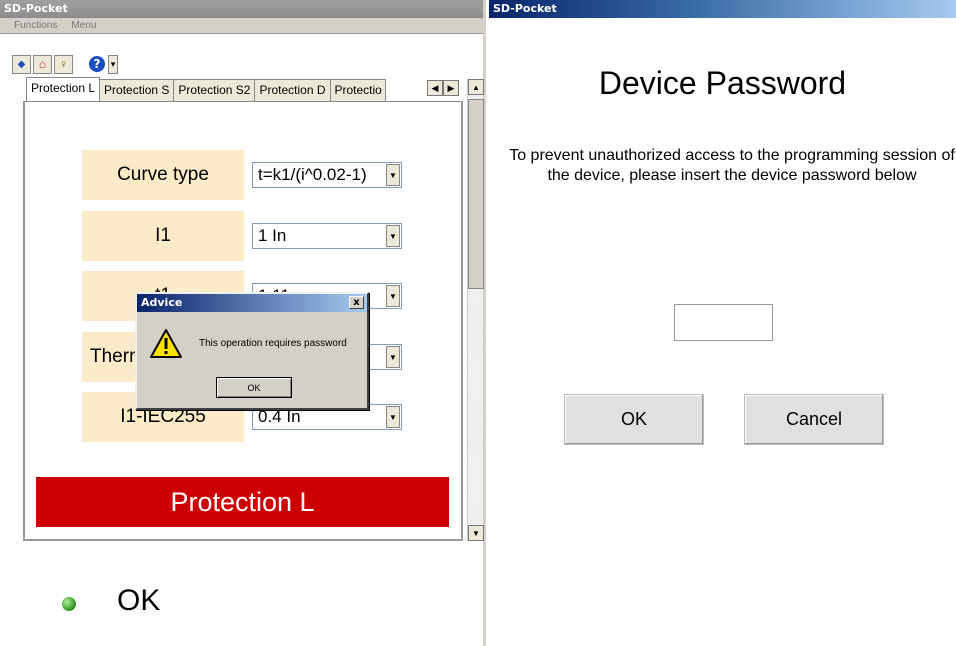 Image resolution: width=956 pixels, height=646 pixels. What do you see at coordinates (137, 90) in the screenshot?
I see `tab-protection-s: Protection S` at bounding box center [137, 90].